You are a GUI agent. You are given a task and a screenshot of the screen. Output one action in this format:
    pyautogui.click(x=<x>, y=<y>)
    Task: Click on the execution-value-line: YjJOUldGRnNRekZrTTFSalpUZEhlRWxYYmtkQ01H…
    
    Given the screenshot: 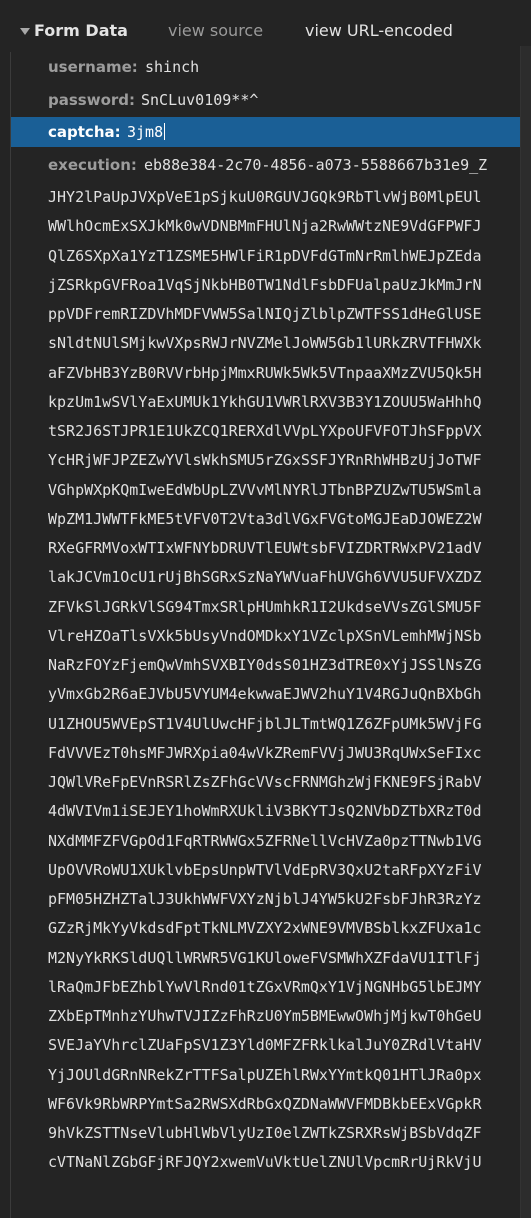 What is the action you would take?
    pyautogui.click(x=265, y=1074)
    